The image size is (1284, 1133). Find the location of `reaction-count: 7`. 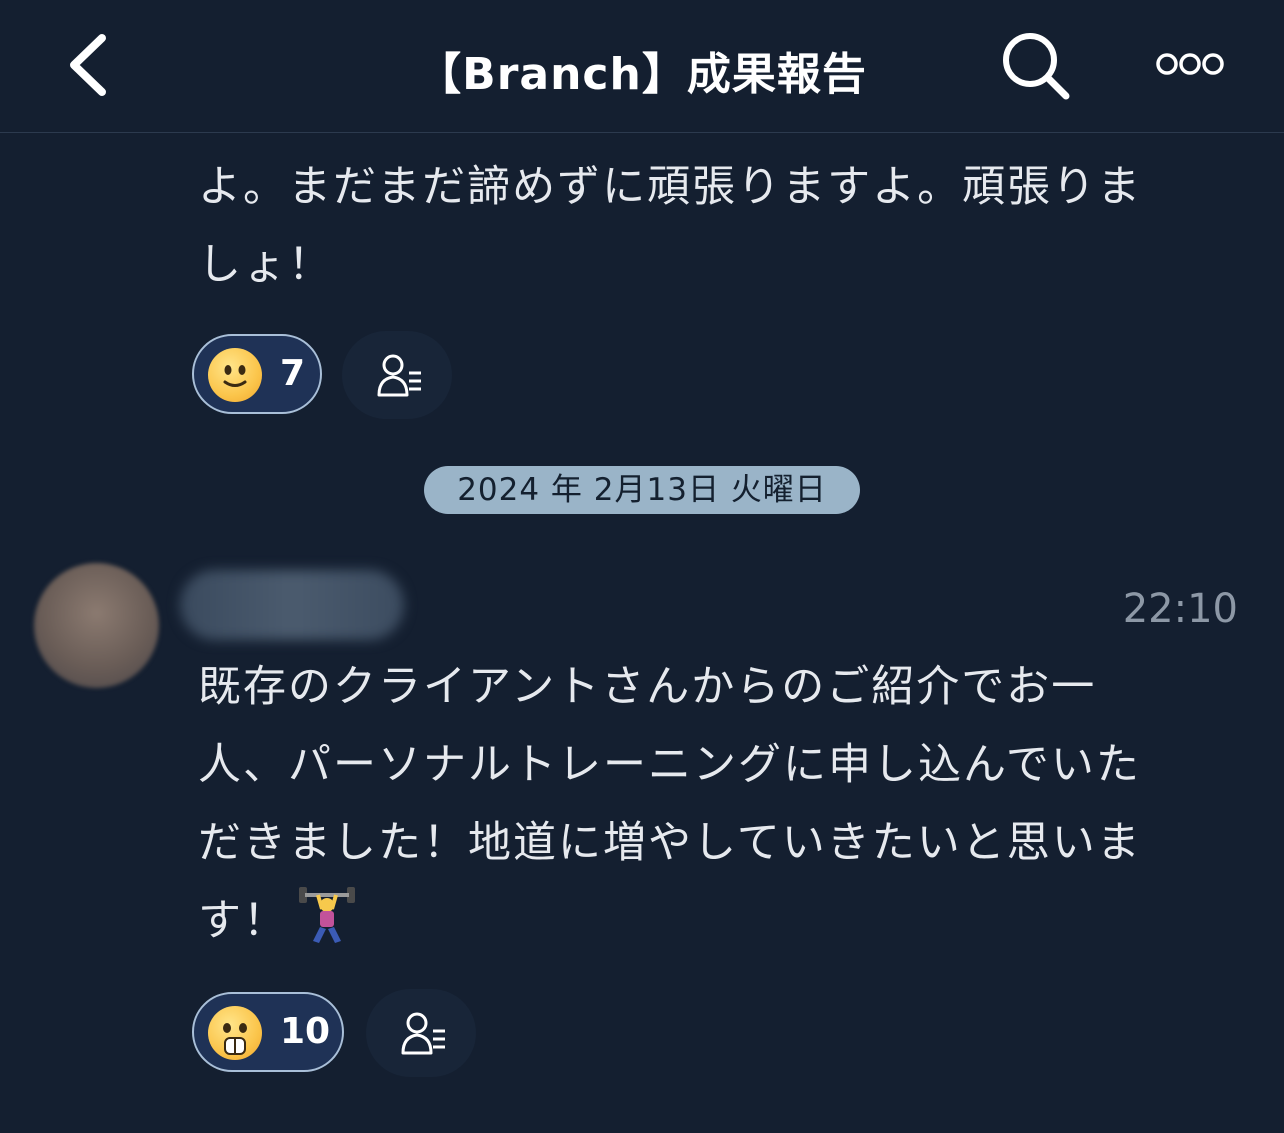

reaction-count: 7 is located at coordinates (293, 373).